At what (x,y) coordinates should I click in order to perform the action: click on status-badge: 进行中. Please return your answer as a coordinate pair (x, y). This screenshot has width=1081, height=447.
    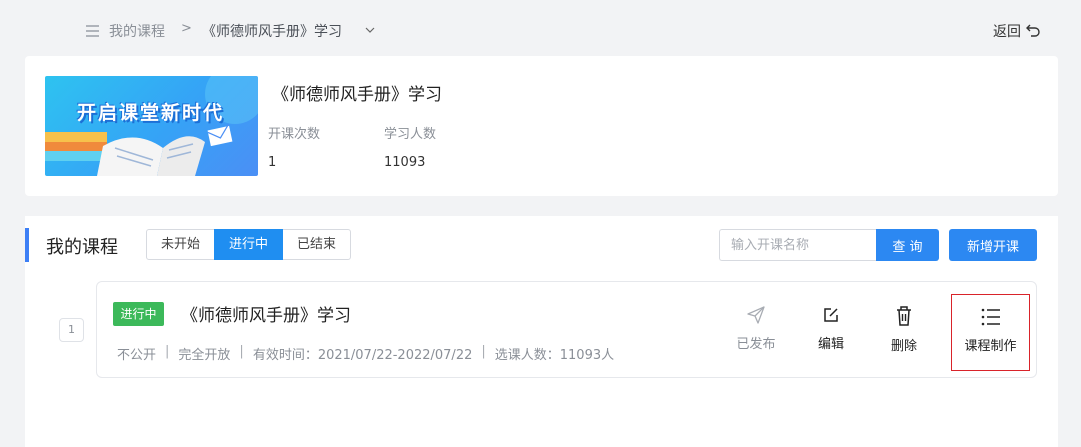
    Looking at the image, I should click on (138, 314).